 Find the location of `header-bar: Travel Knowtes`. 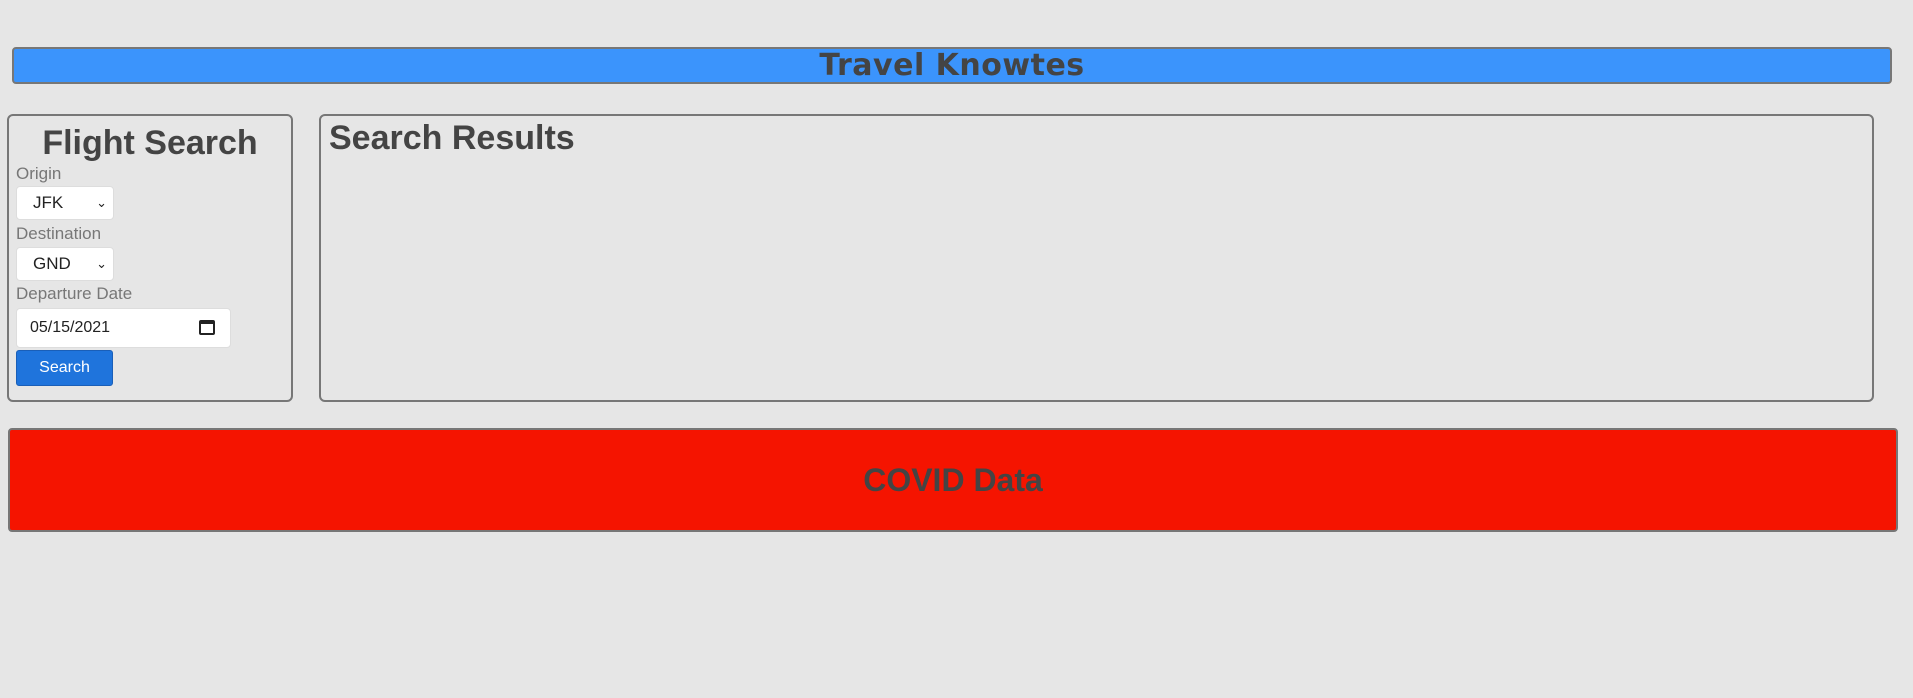

header-bar: Travel Knowtes is located at coordinates (952, 65).